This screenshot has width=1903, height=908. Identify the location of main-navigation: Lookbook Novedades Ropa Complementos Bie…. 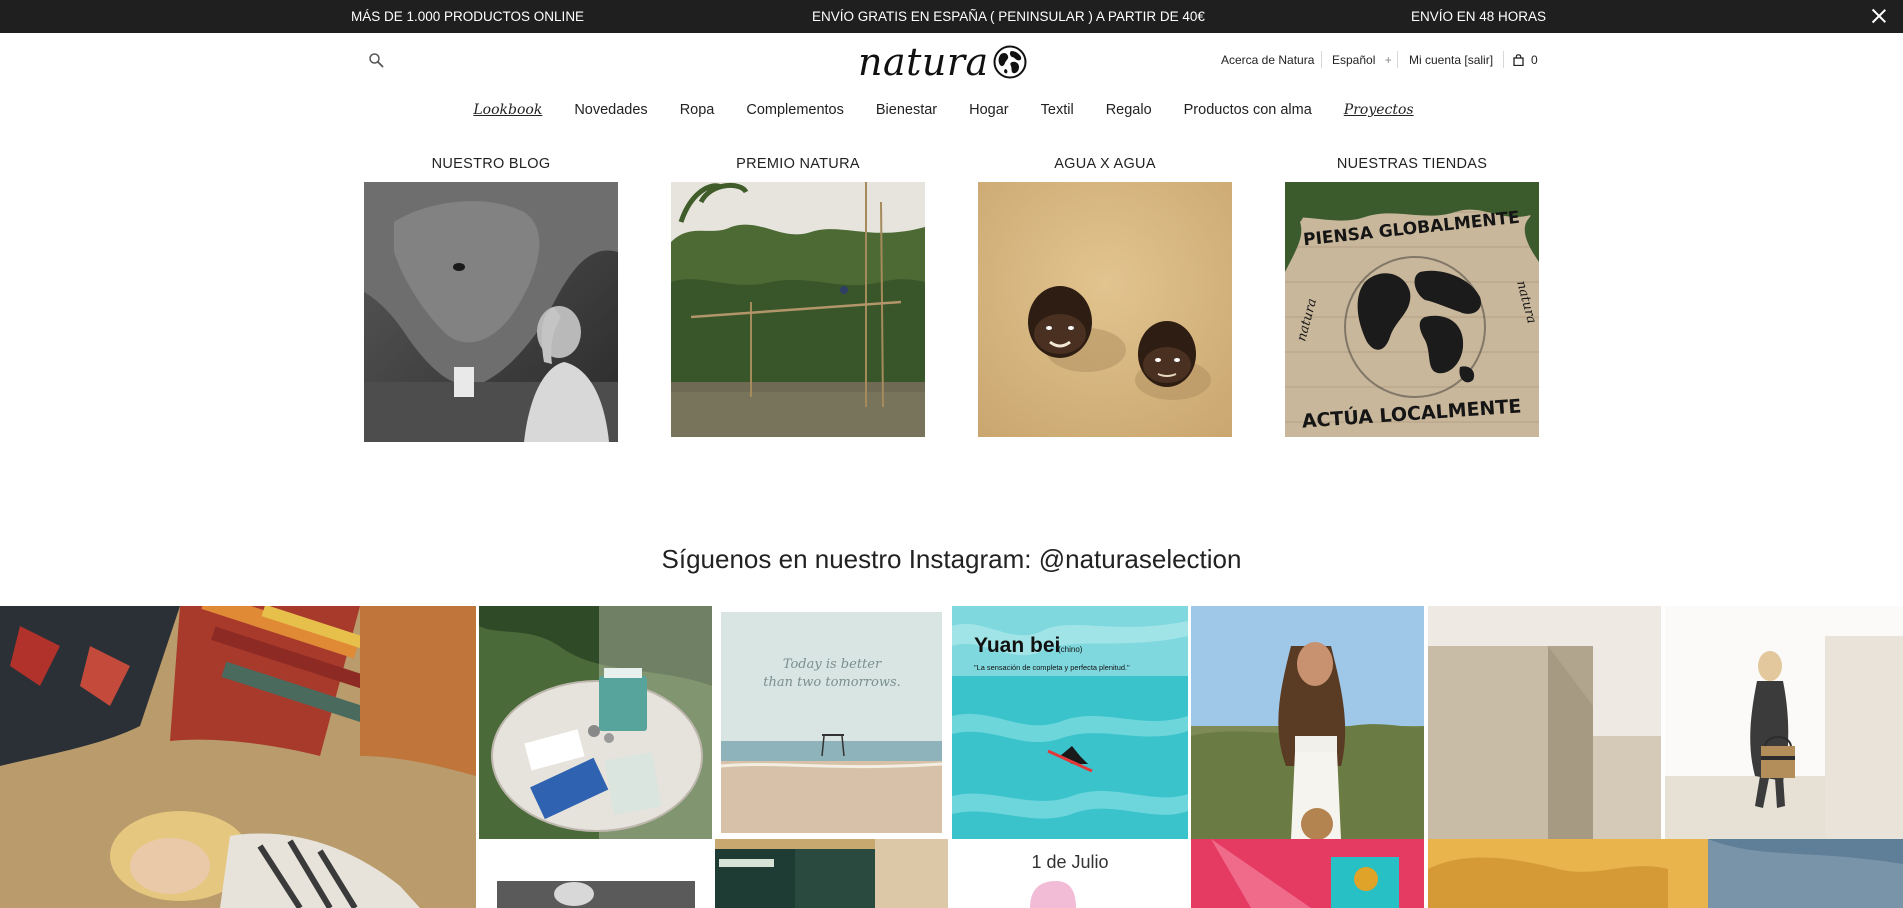
(951, 112).